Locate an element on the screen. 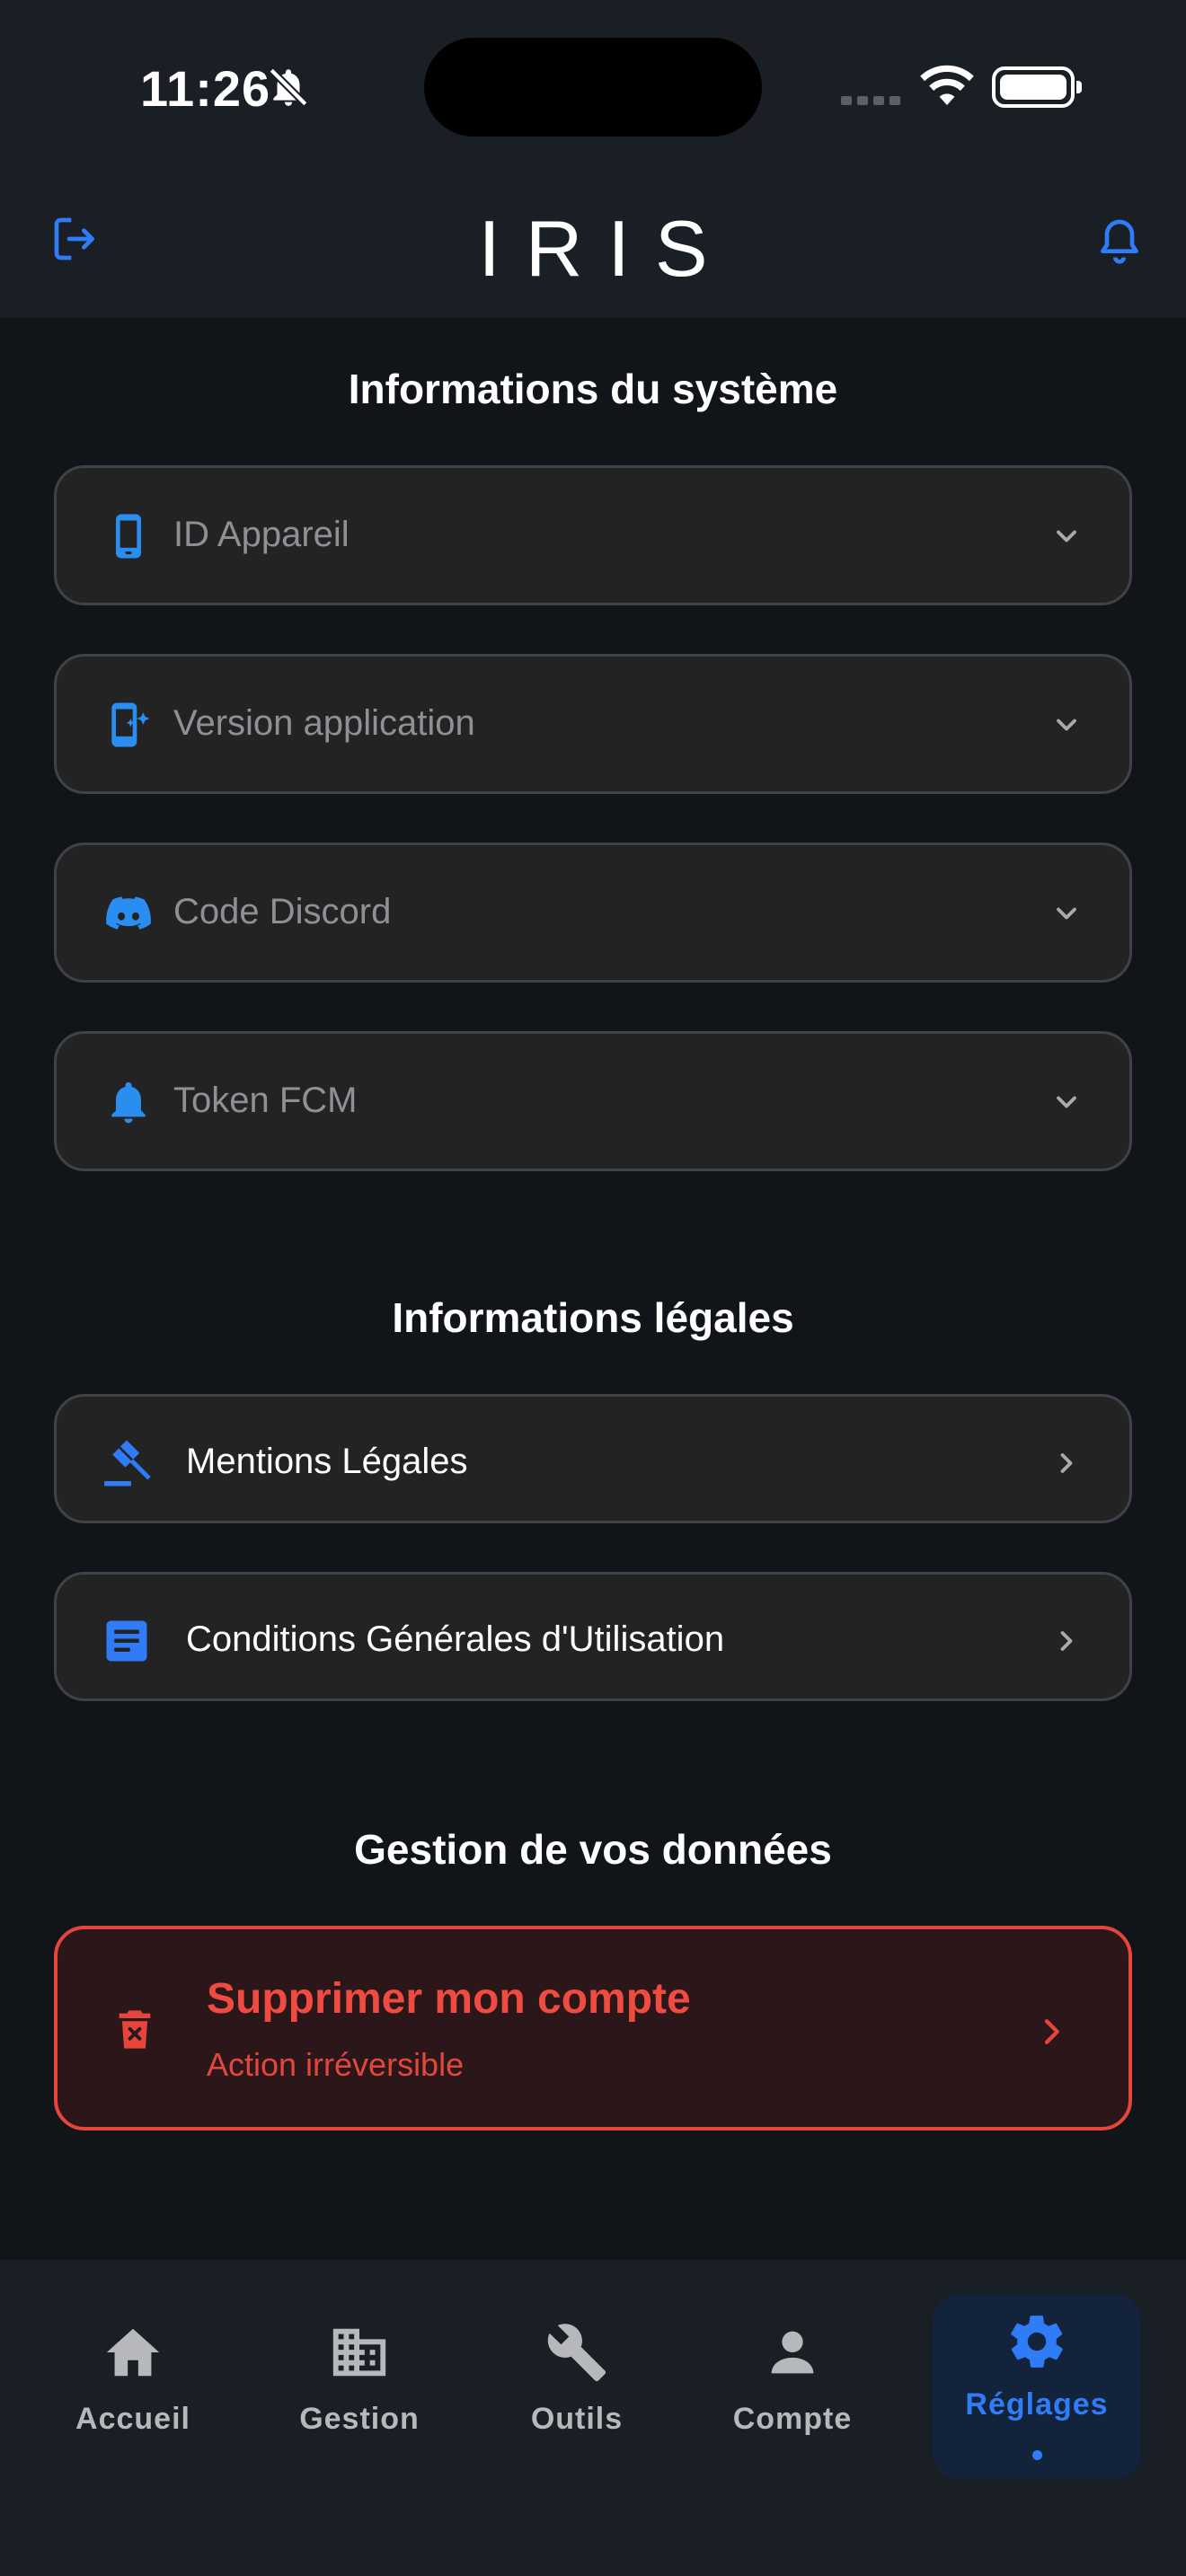  delete-account-subtitle: Action irréversible is located at coordinates (336, 2064).